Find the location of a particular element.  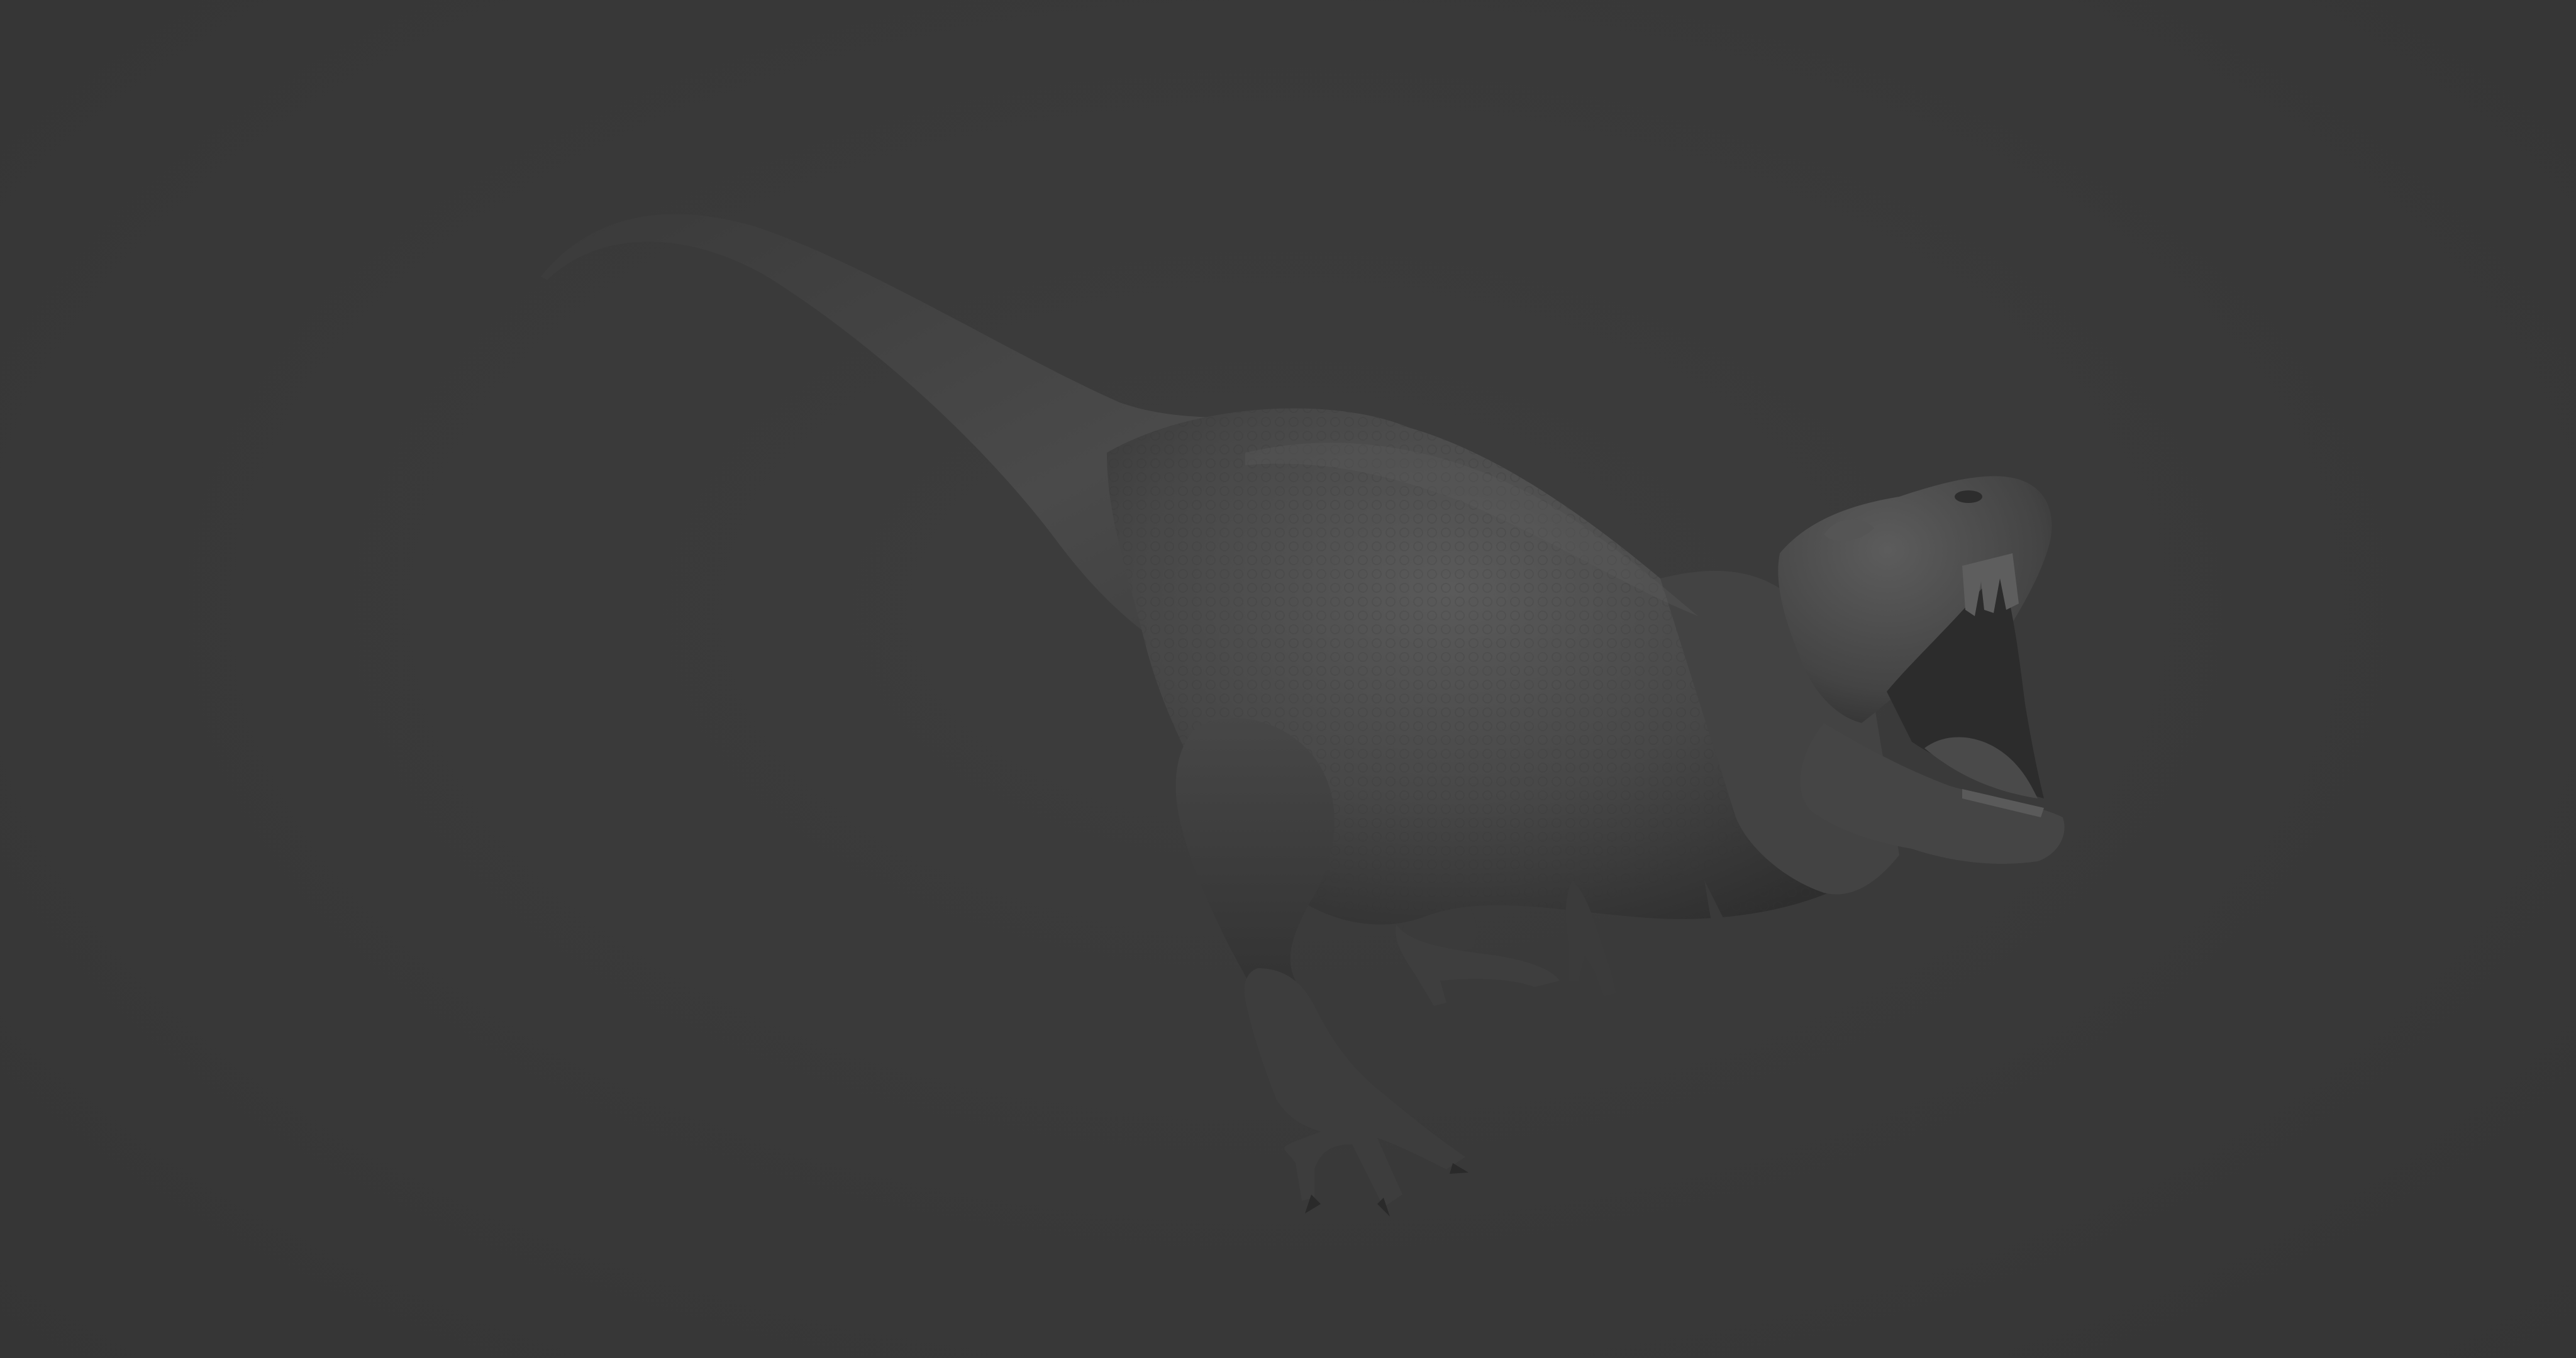

near-thigh is located at coordinates (1255, 852).